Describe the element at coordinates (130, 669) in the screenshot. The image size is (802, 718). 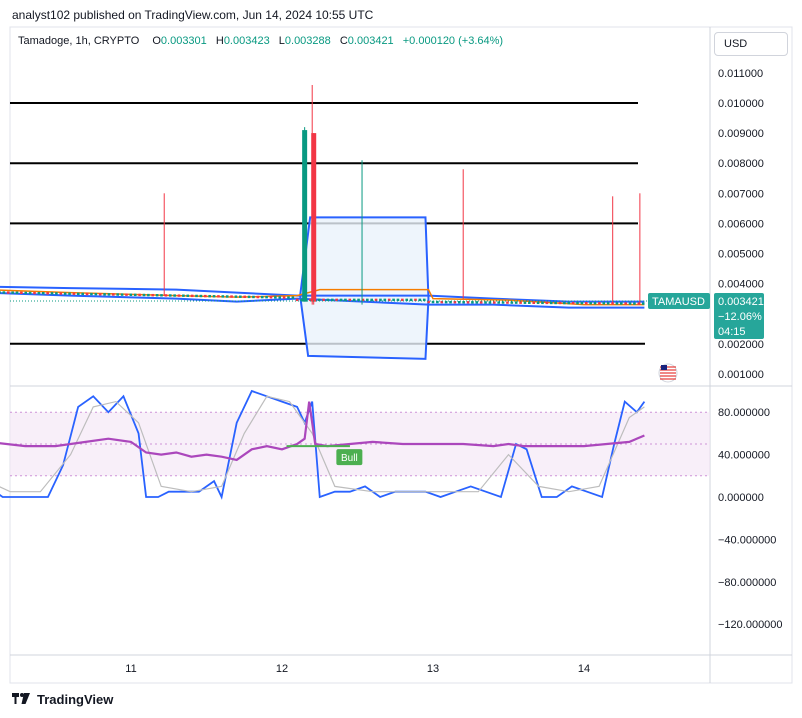
I see `time-tick-label: 11` at that location.